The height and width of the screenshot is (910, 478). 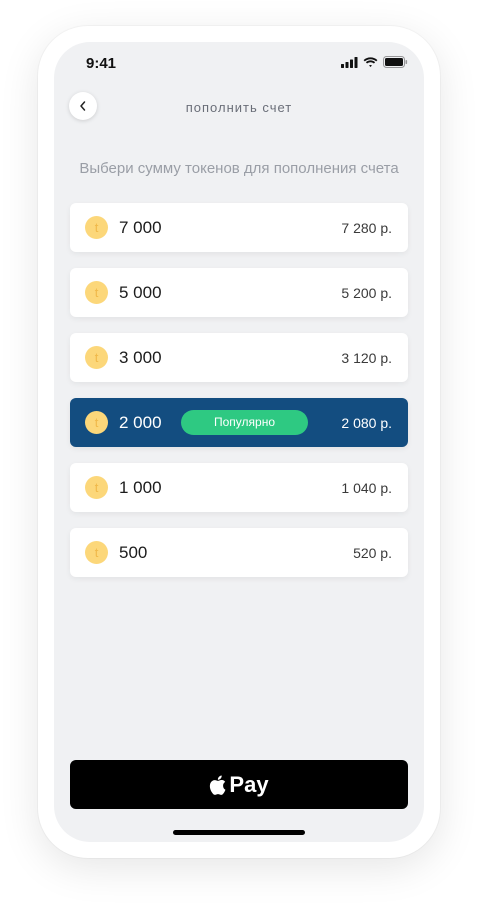 I want to click on token-price: 1 040 р., so click(x=366, y=488).